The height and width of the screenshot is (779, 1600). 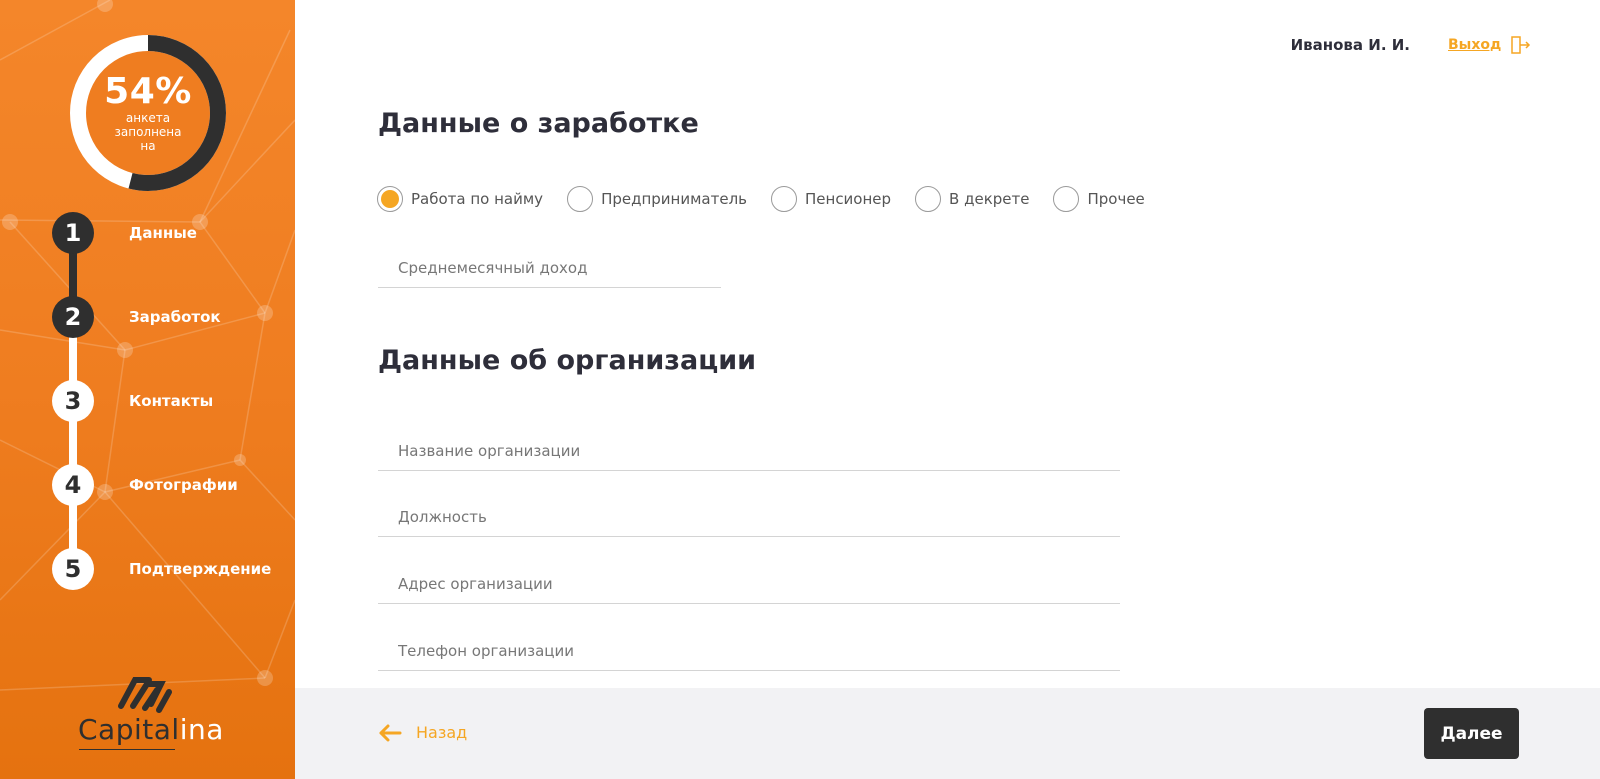 What do you see at coordinates (1471, 733) in the screenshot?
I see `next-button: Далее` at bounding box center [1471, 733].